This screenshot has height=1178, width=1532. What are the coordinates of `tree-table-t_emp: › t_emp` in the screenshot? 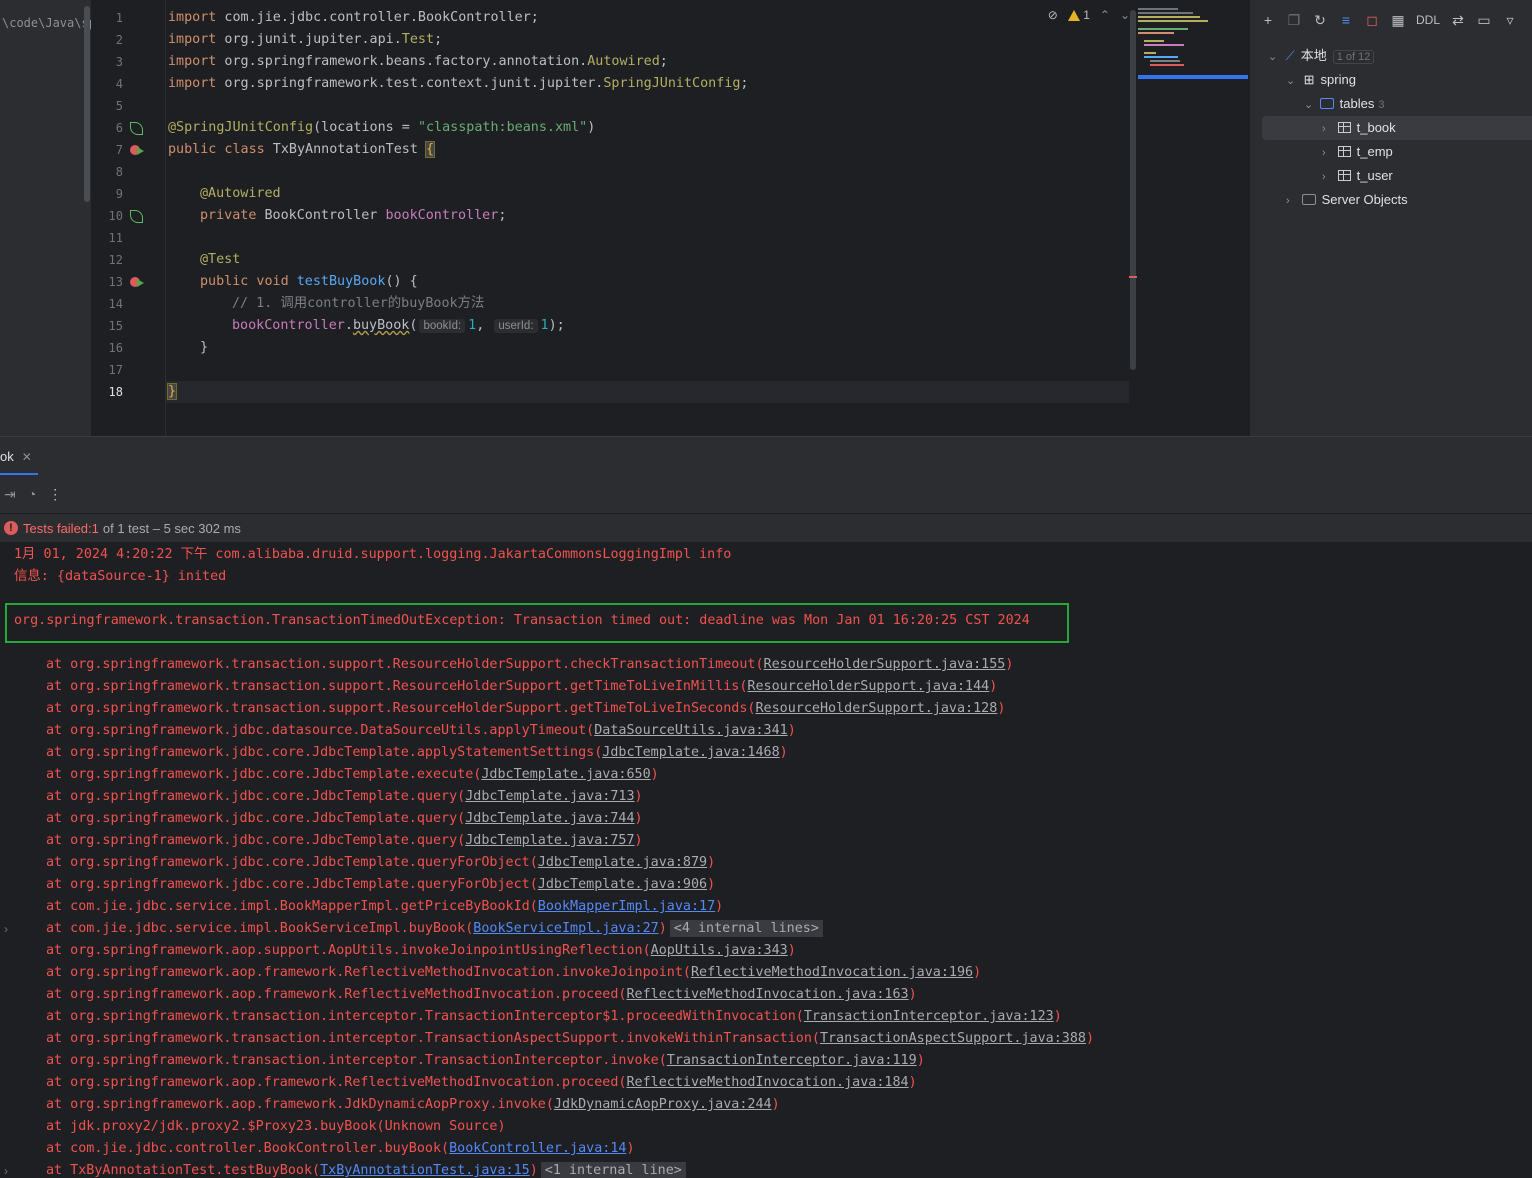 It's located at (1391, 152).